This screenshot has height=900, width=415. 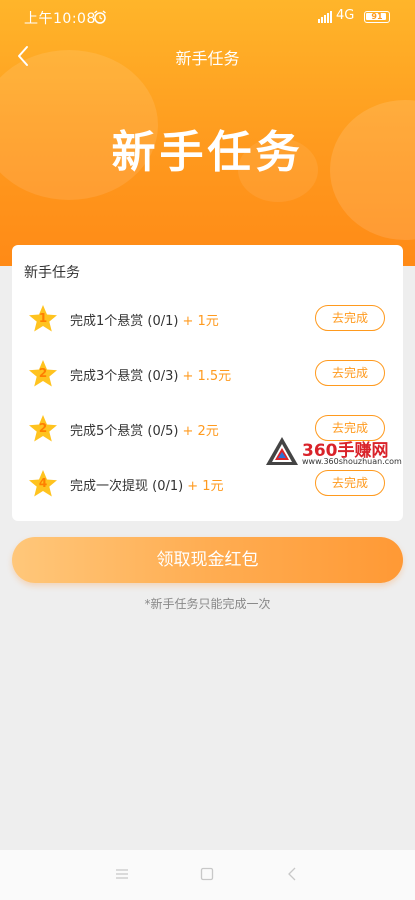 I want to click on task-description: 完成3个悬赏 (0/3), so click(x=124, y=376).